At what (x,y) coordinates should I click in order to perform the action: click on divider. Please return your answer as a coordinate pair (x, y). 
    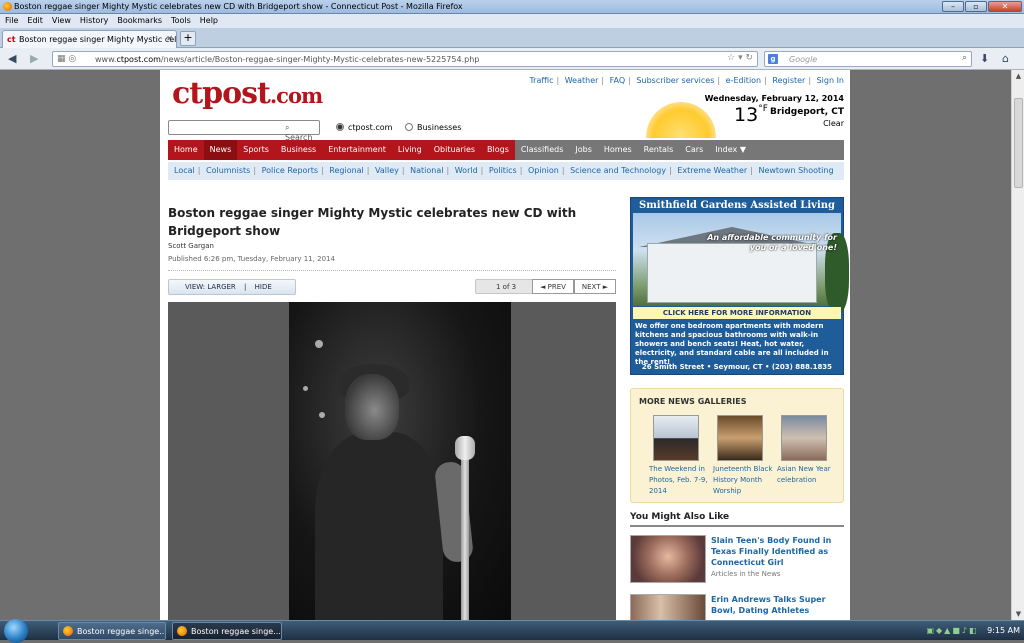
    Looking at the image, I should click on (737, 526).